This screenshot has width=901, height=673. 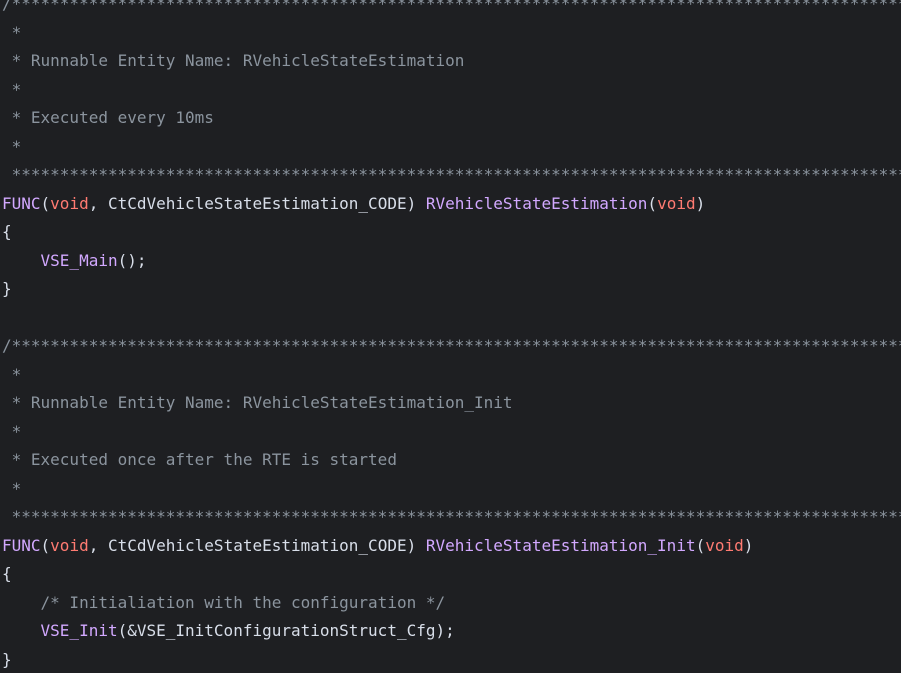 I want to click on call-args: (&VSE_InitConfigurationStruct_Cfg);, so click(x=286, y=630).